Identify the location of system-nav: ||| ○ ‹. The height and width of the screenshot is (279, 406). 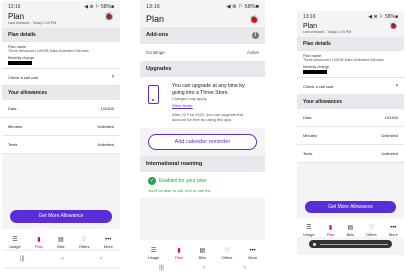
(61, 259).